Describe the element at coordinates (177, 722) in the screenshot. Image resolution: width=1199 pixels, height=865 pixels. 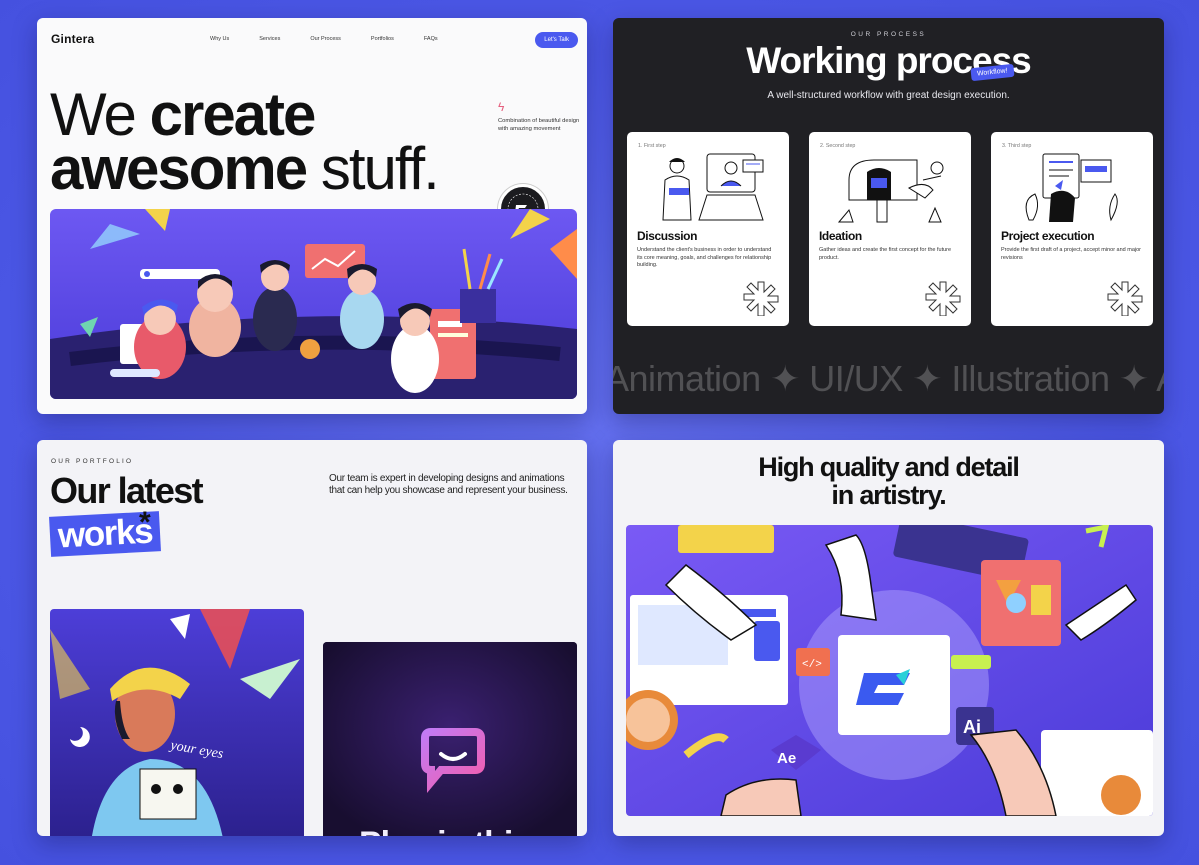
I see `portfolio-item-illustration: your eyes` at that location.